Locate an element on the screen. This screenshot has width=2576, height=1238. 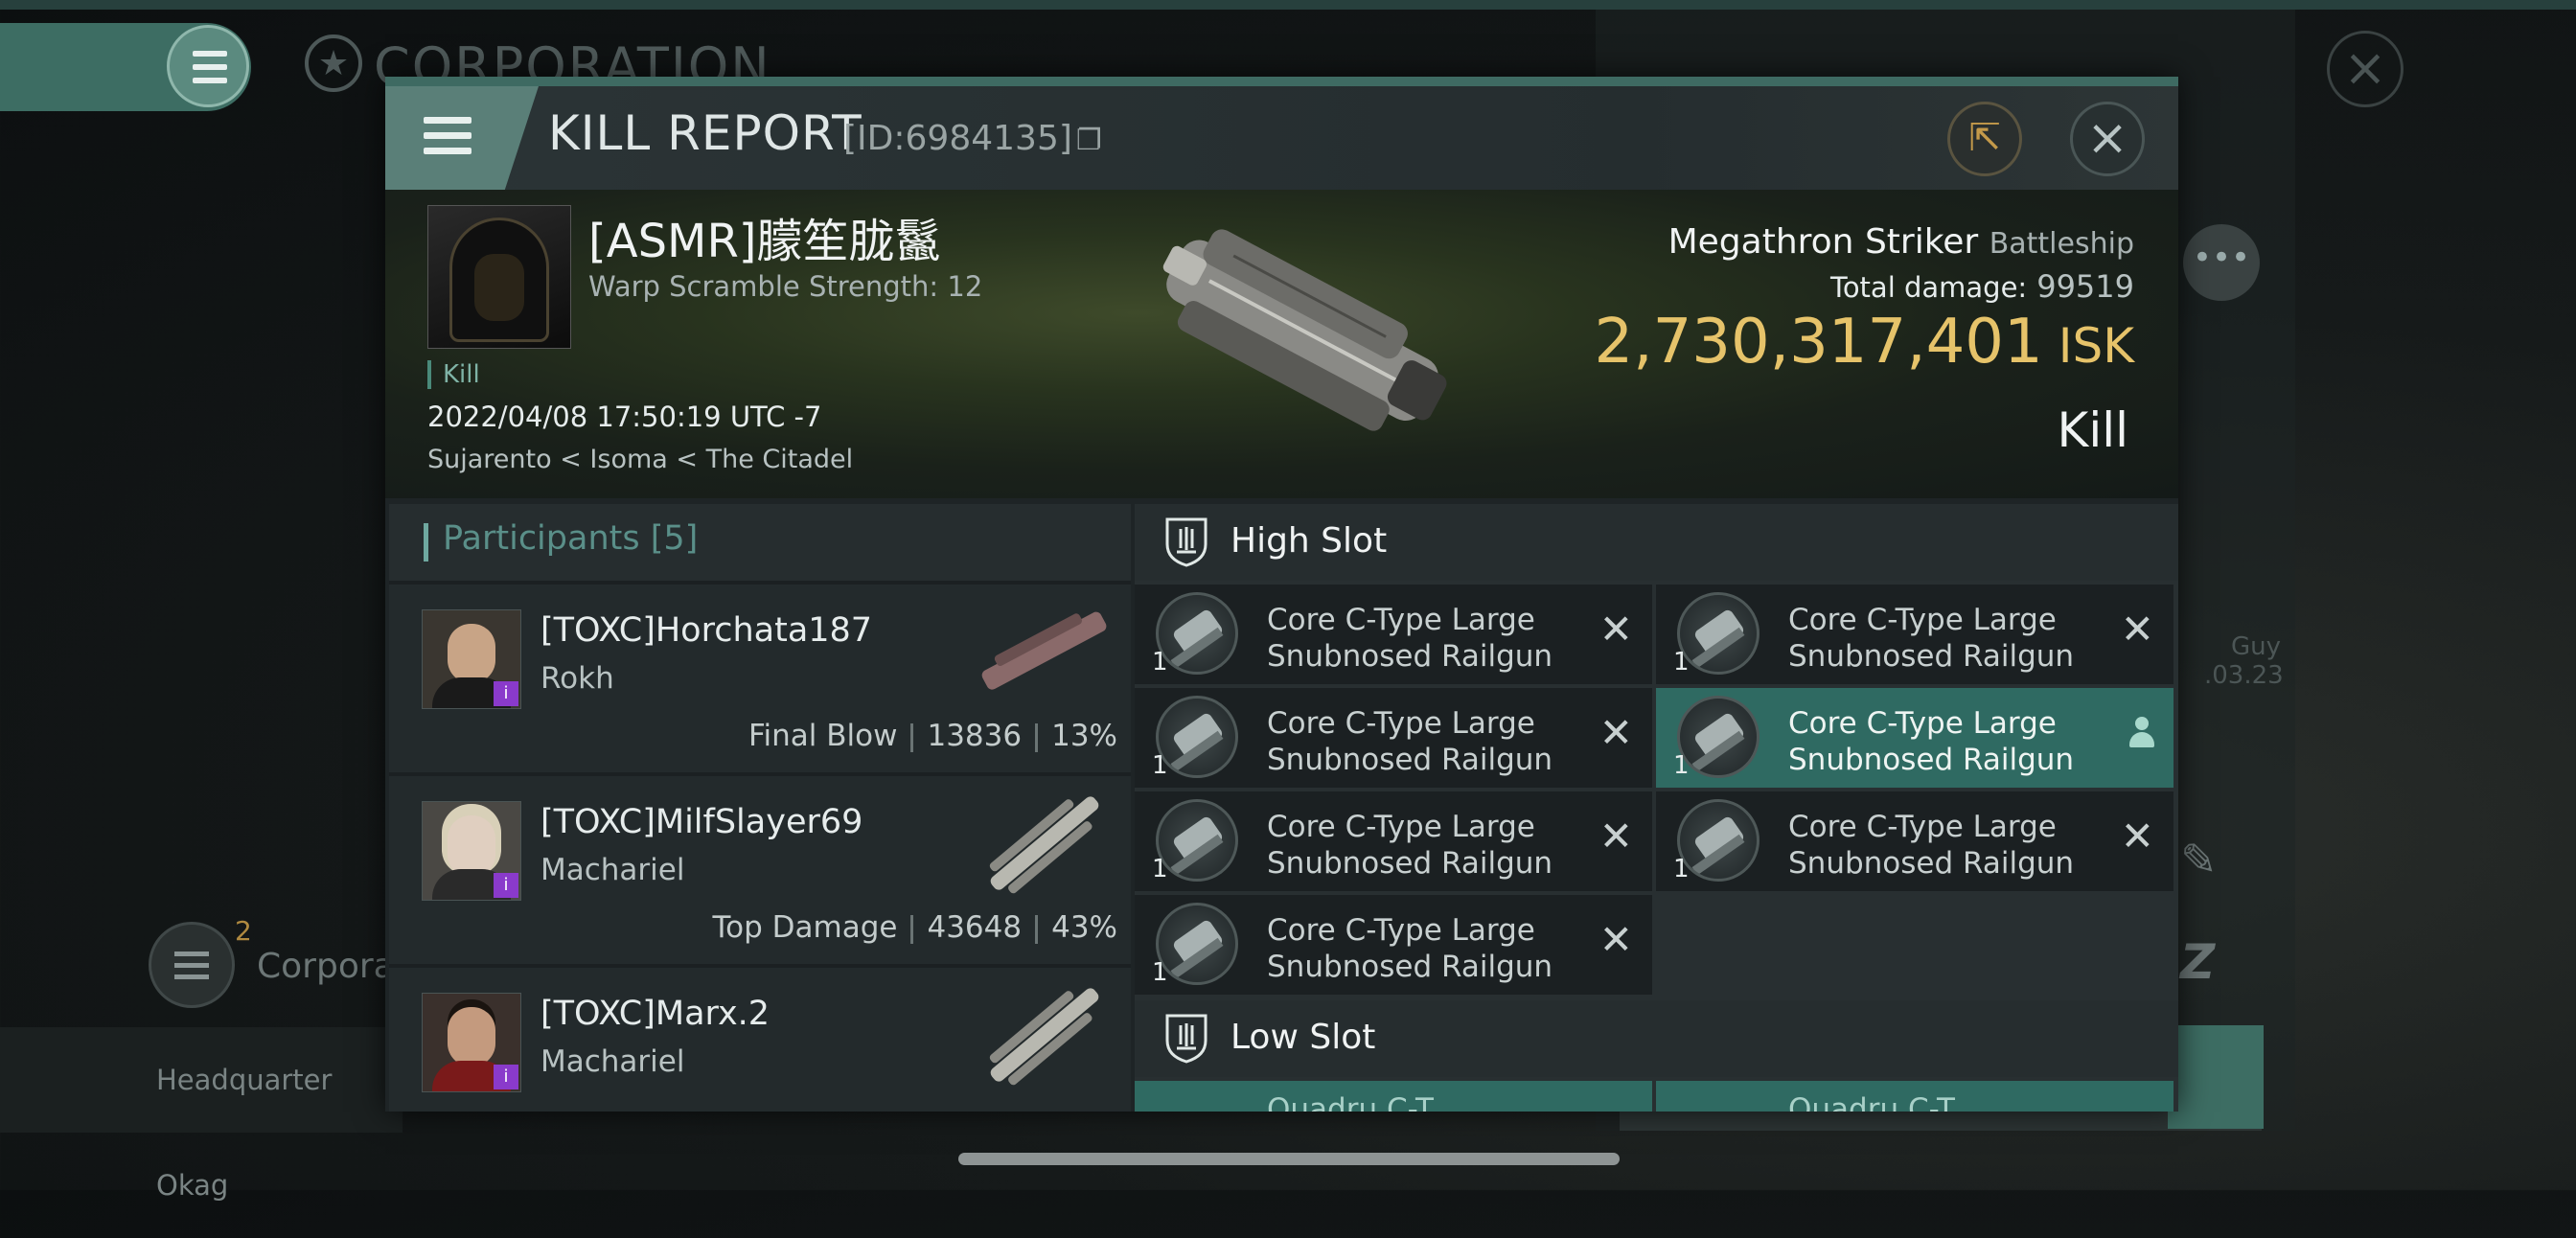
low-slot-header: Low Slot is located at coordinates (1656, 1038).